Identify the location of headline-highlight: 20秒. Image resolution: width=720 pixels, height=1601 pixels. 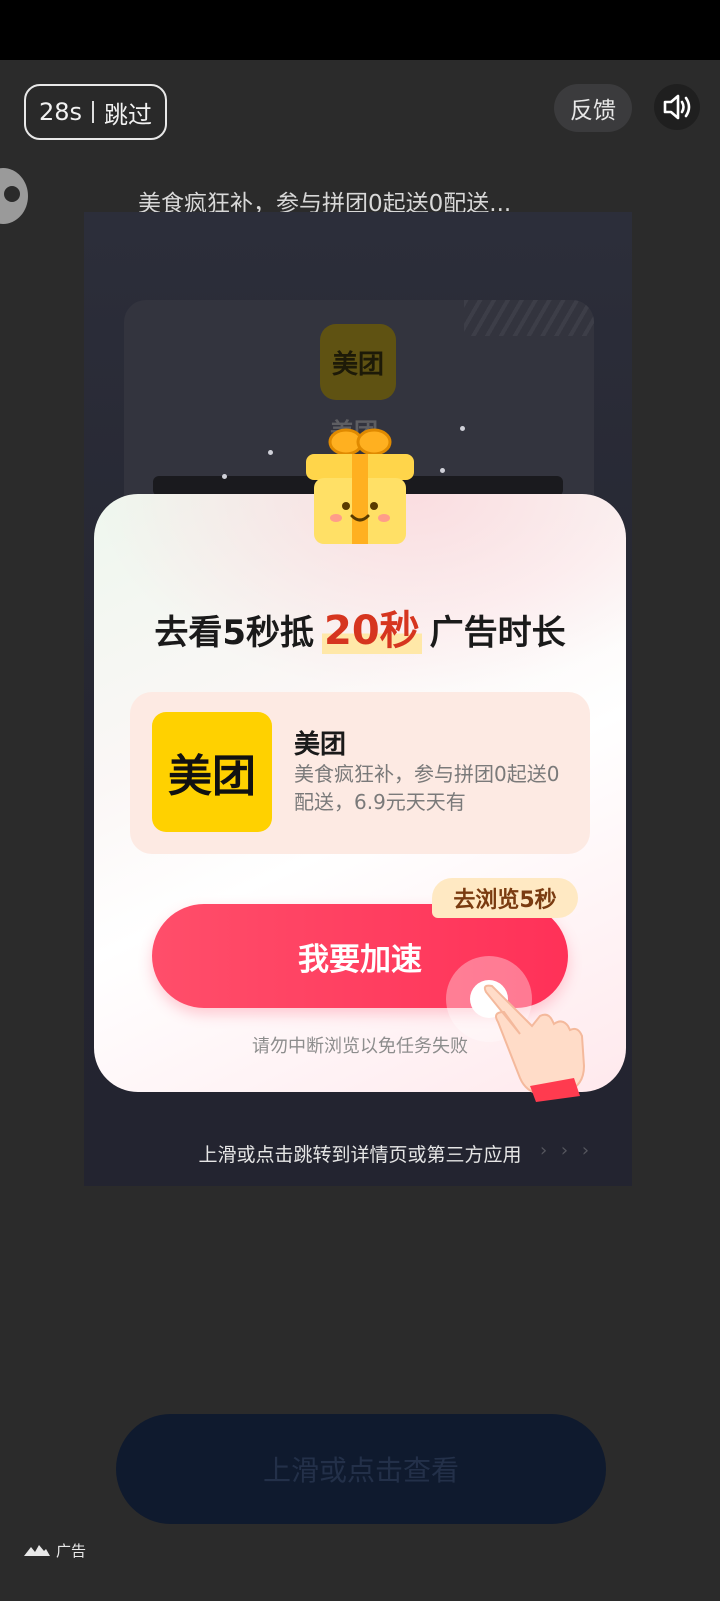
(372, 631).